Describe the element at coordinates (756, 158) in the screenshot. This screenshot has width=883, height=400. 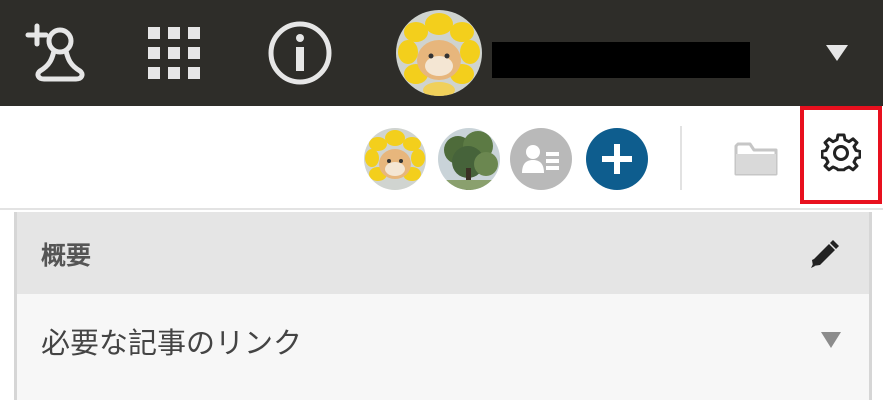
I see `folder-icon` at that location.